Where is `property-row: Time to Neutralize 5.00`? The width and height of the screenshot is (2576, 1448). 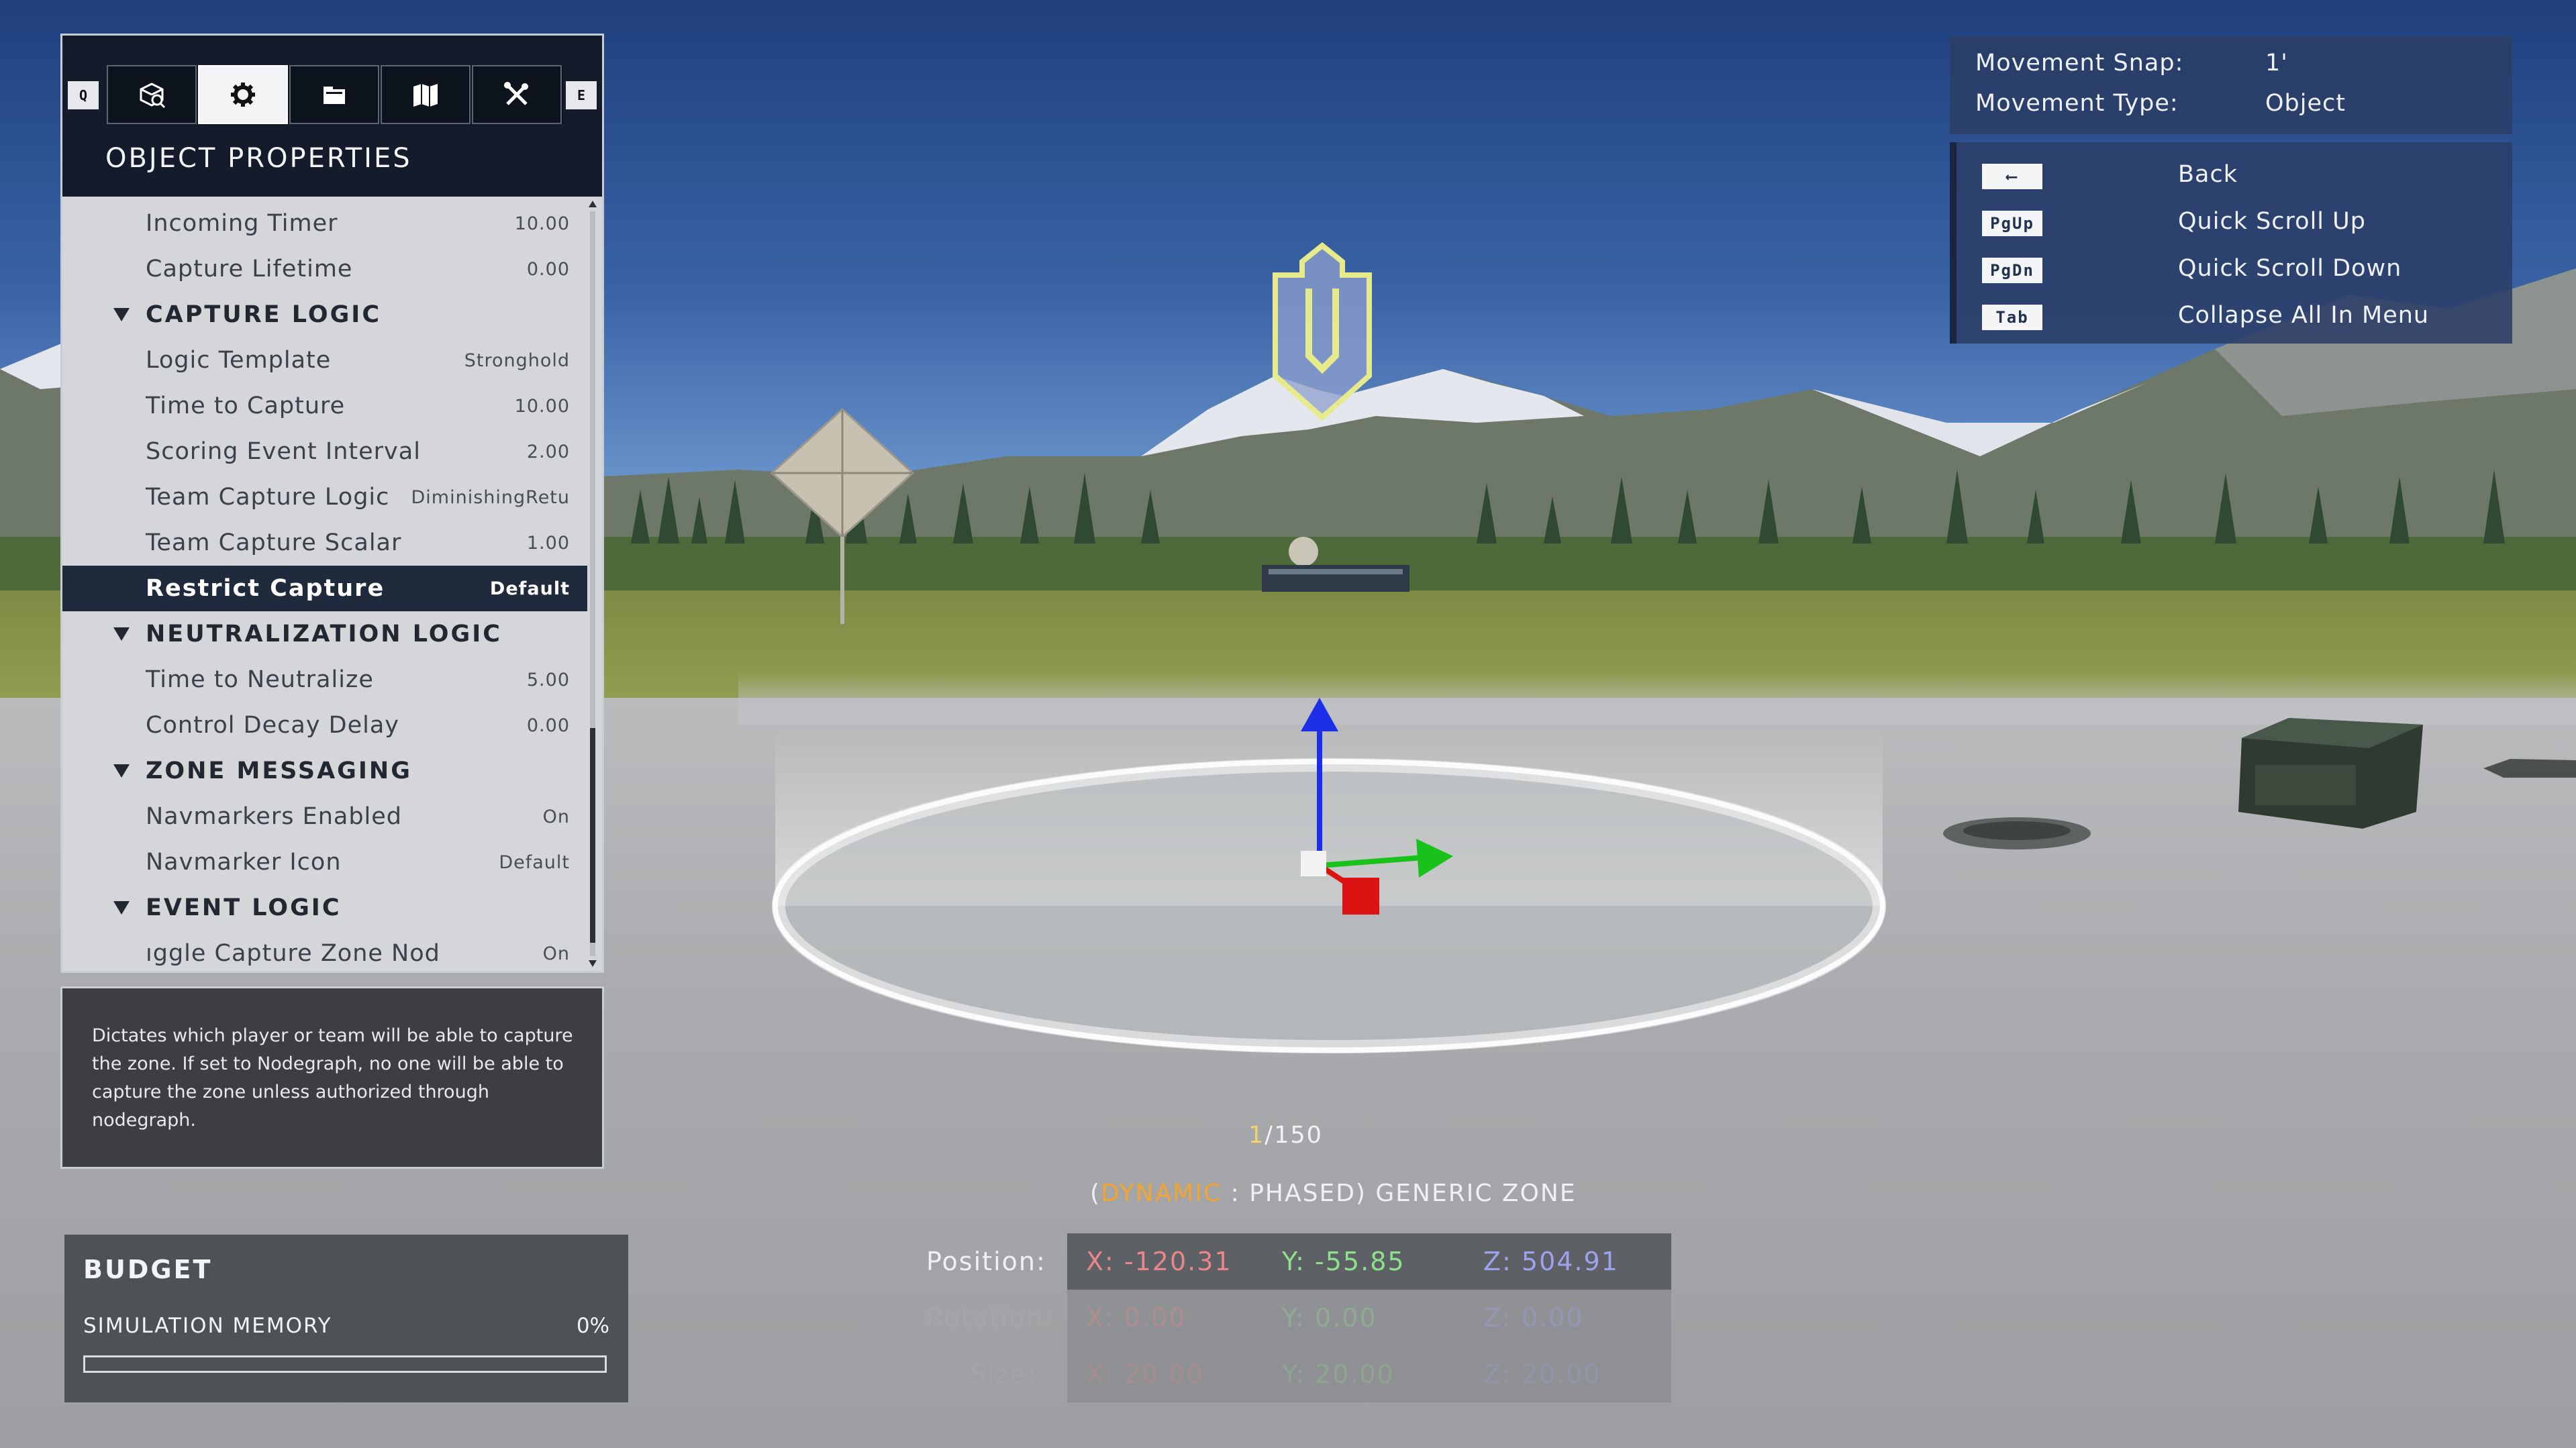 property-row: Time to Neutralize 5.00 is located at coordinates (324, 680).